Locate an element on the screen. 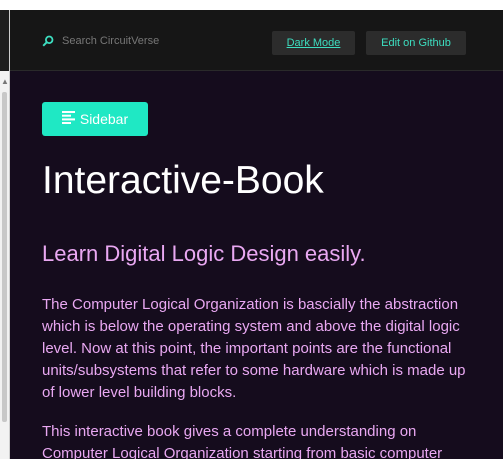 Image resolution: width=503 pixels, height=459 pixels. left-panel-header is located at coordinates (4, 40).